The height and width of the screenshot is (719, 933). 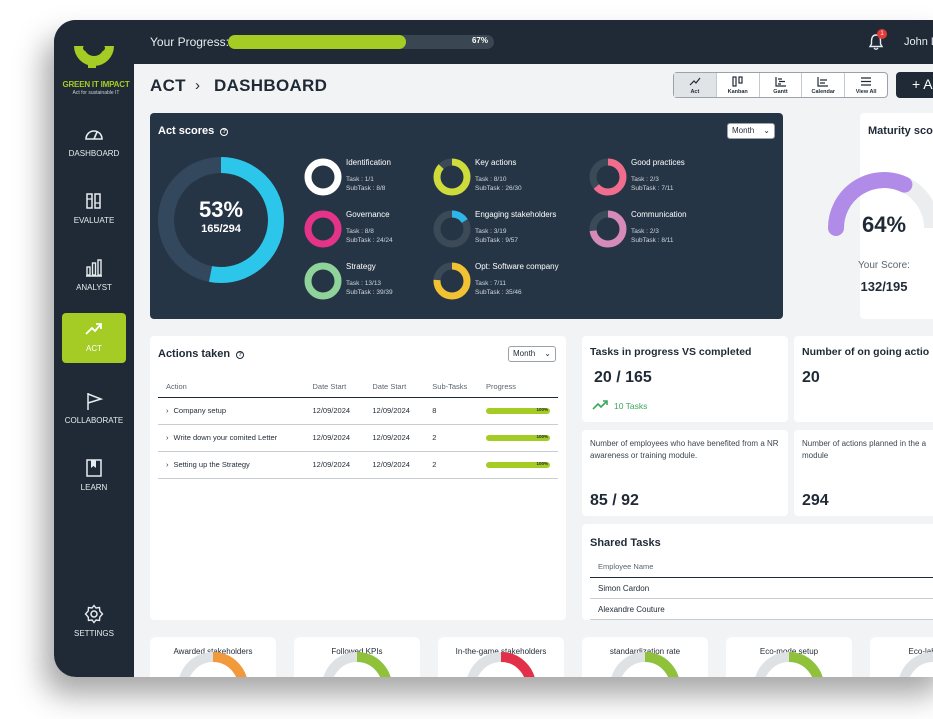 I want to click on view-calendar-button: Calendar, so click(x=824, y=85).